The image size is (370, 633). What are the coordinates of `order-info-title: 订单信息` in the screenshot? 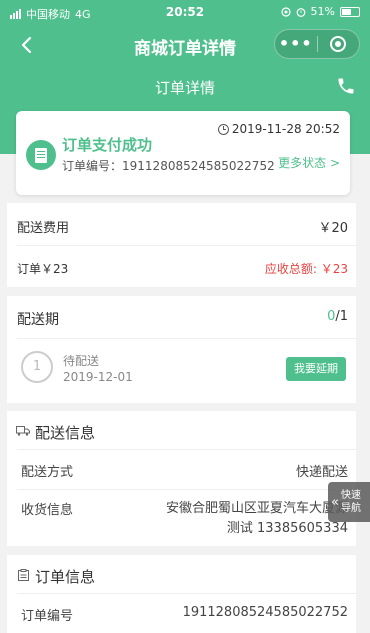 It's located at (65, 577).